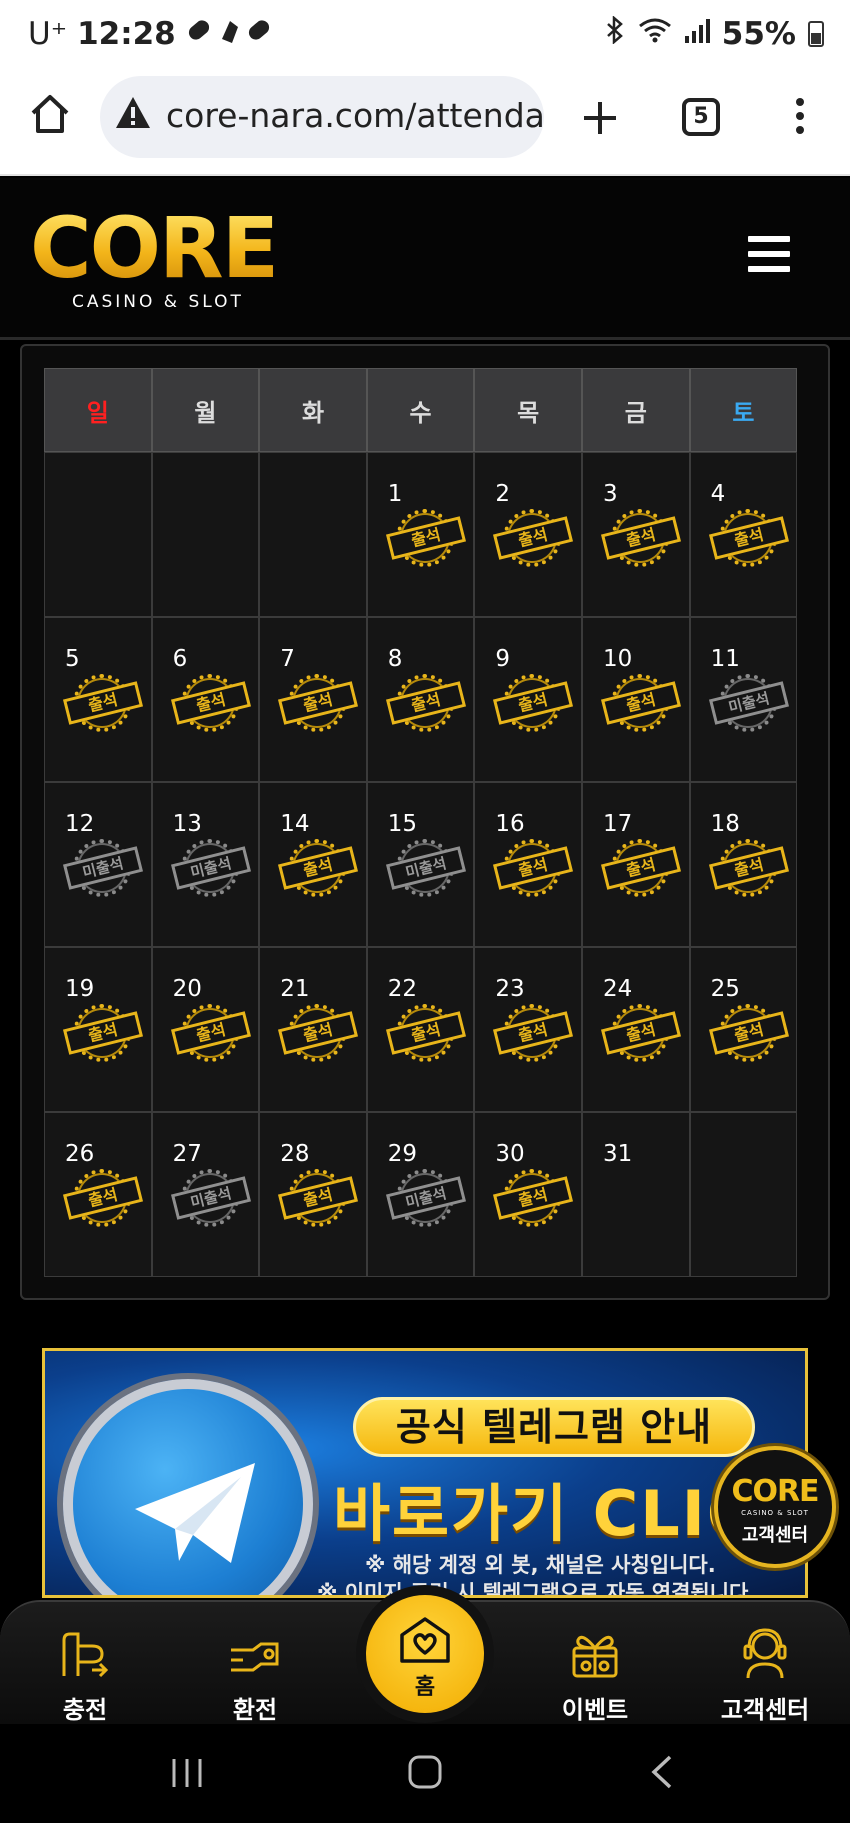  What do you see at coordinates (617, 1154) in the screenshot?
I see `day-number: 31` at bounding box center [617, 1154].